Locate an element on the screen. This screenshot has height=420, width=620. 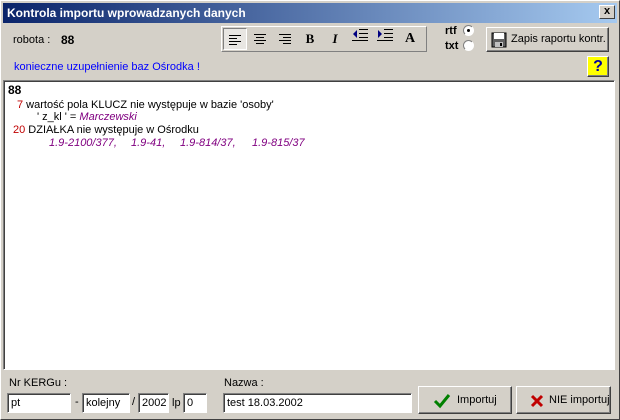
robota-label: robota : is located at coordinates (32, 40).